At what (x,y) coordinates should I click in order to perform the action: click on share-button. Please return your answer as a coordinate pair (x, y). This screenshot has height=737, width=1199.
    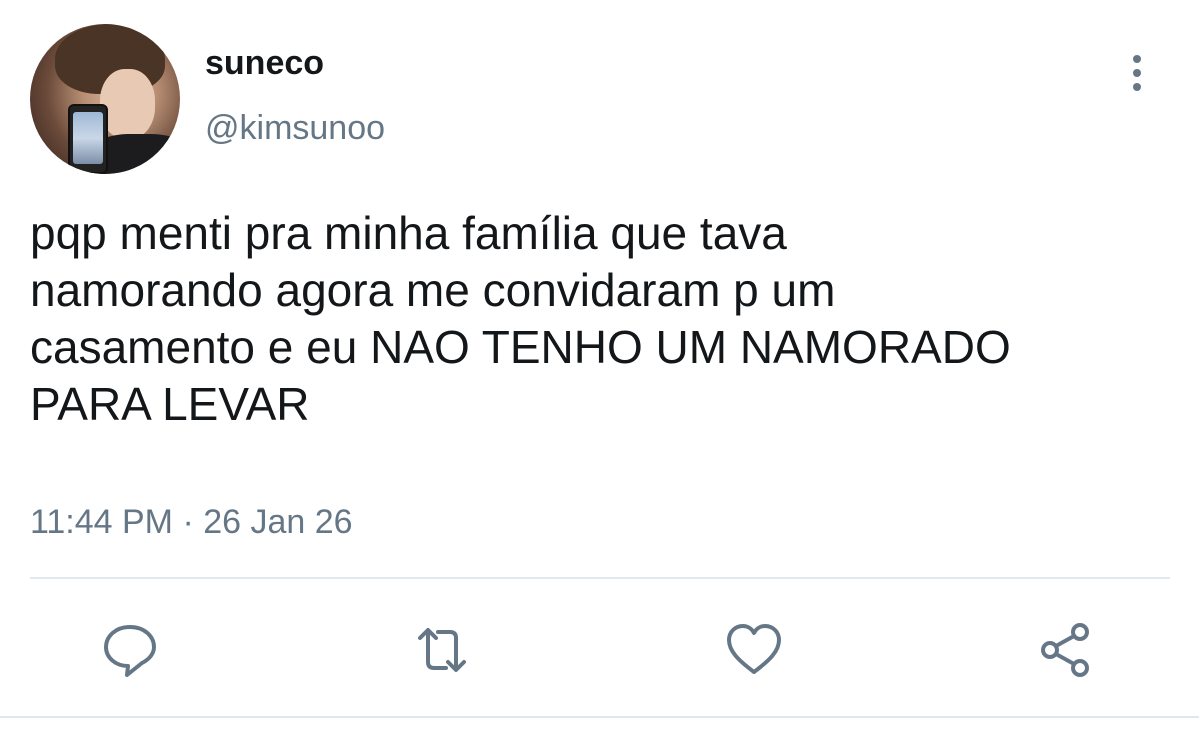
    Looking at the image, I should click on (1066, 650).